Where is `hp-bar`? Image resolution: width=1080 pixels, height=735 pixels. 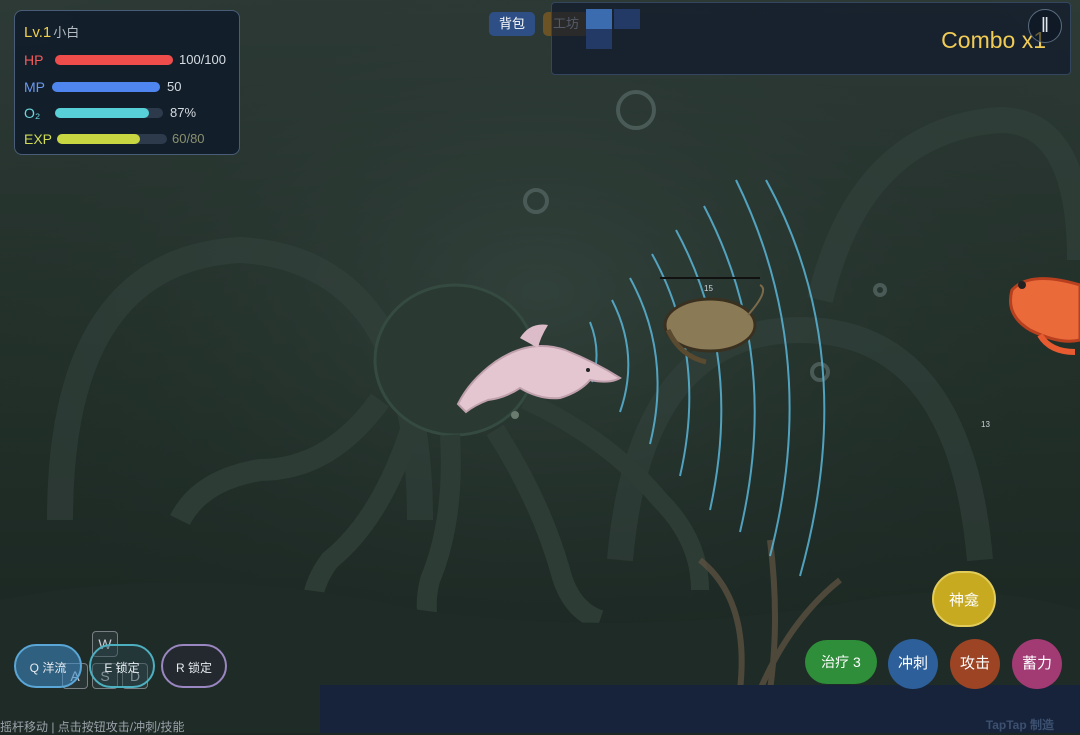
hp-bar is located at coordinates (114, 60).